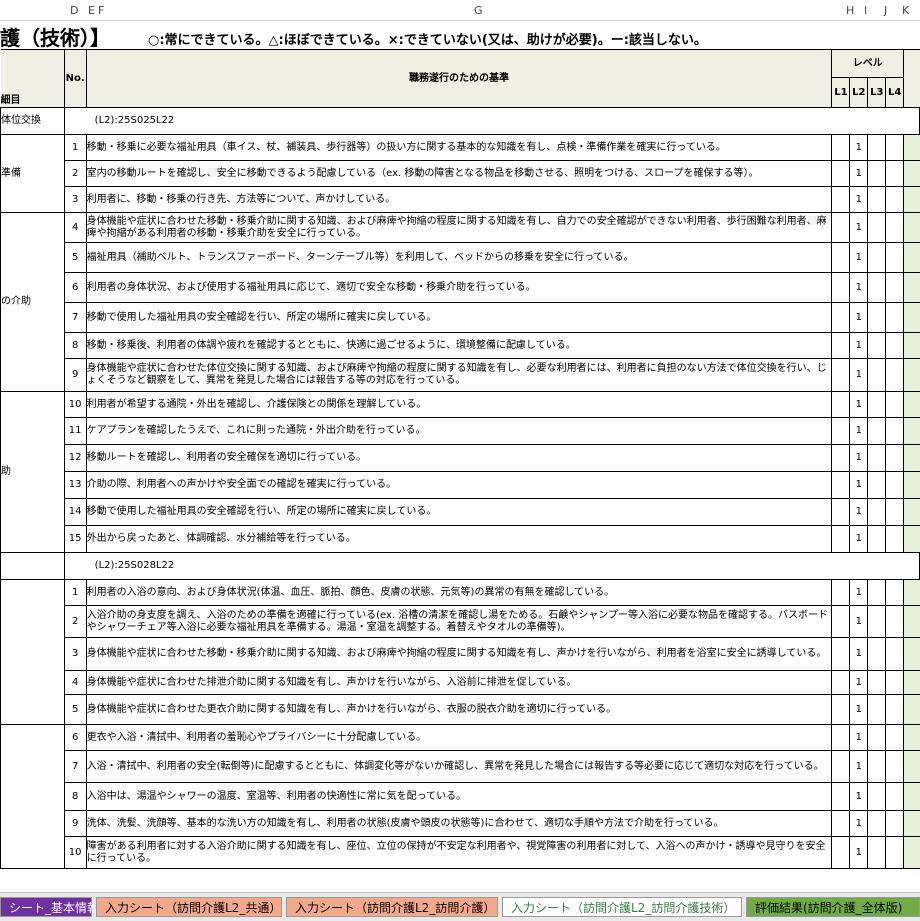 The image size is (920, 921). What do you see at coordinates (75, 431) in the screenshot?
I see `row-number: 11` at bounding box center [75, 431].